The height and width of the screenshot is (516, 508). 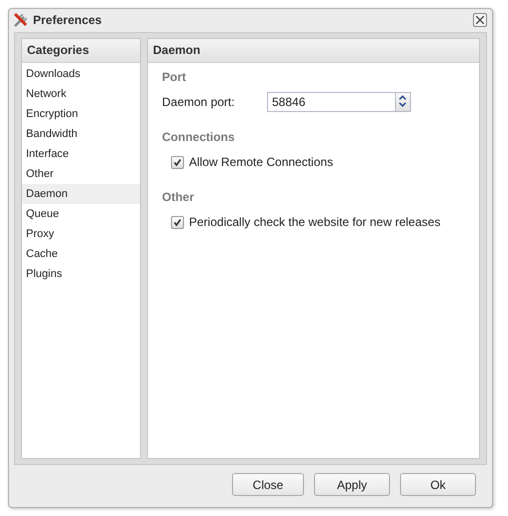 I want to click on category-item: Network, so click(x=81, y=94).